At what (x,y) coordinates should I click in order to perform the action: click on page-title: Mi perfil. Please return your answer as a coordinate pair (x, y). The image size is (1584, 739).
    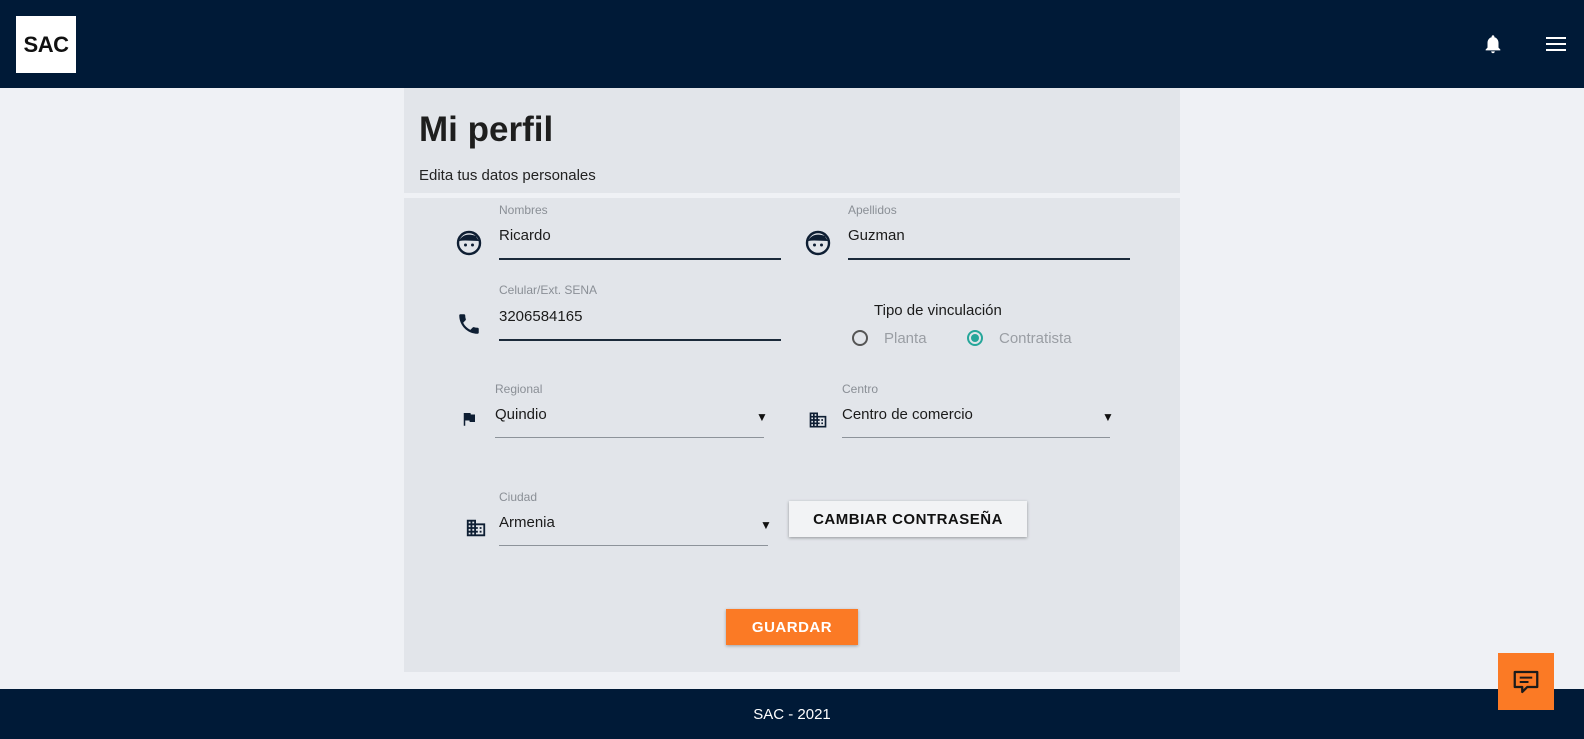
    Looking at the image, I should click on (486, 129).